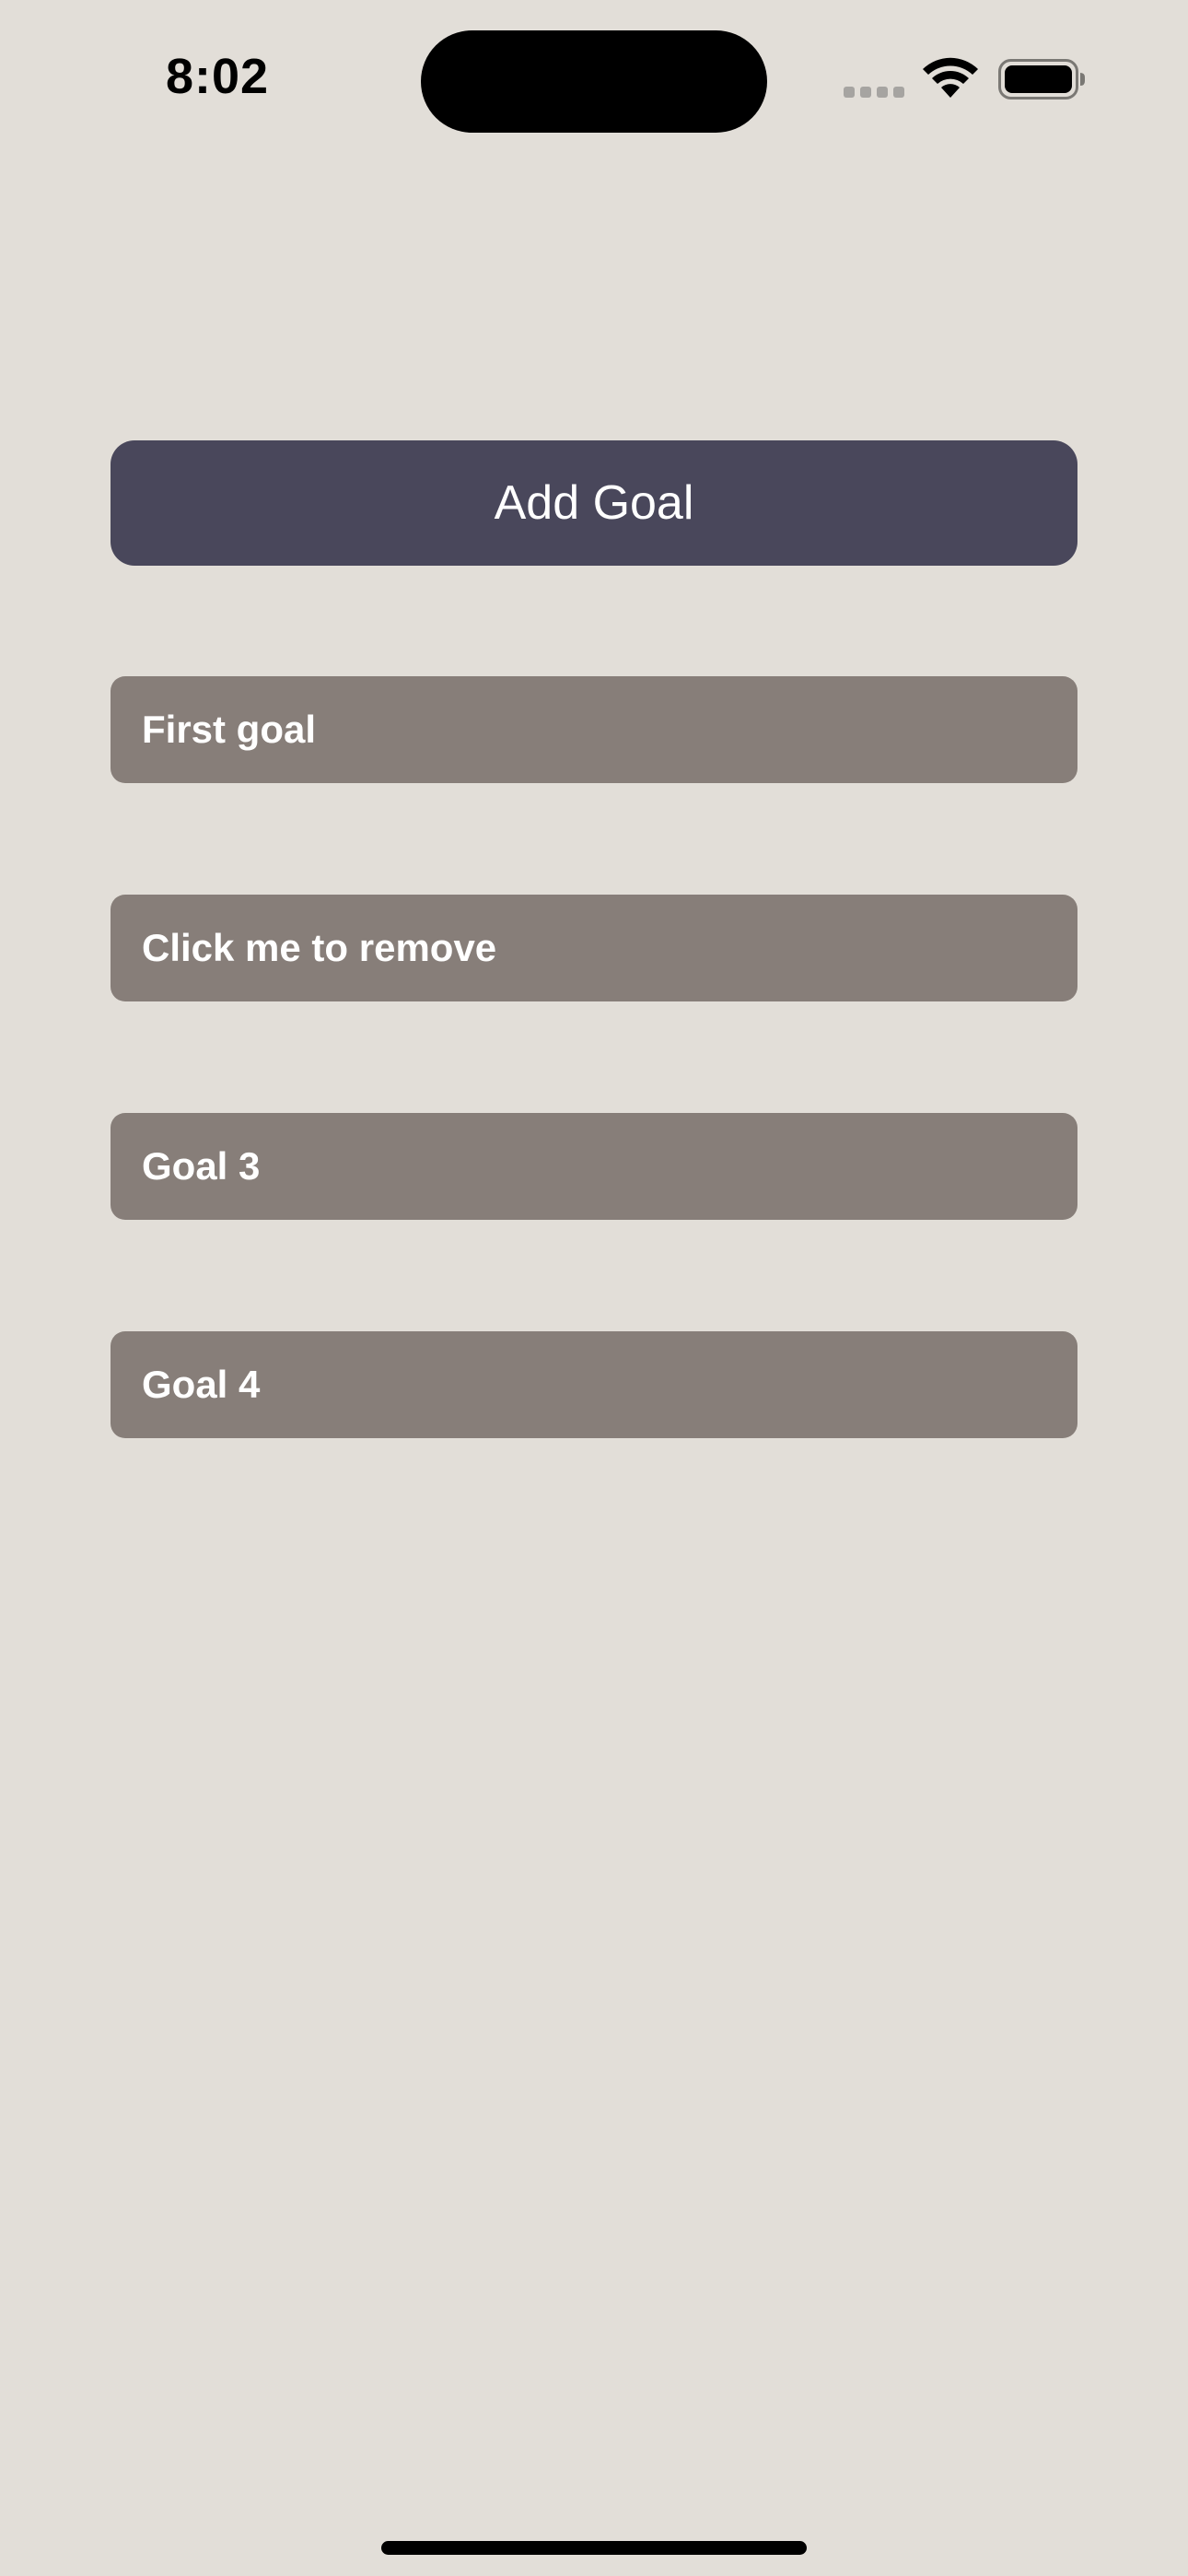 Image resolution: width=1188 pixels, height=2576 pixels. I want to click on goal-item-click-to-remove: Click me to remove, so click(594, 948).